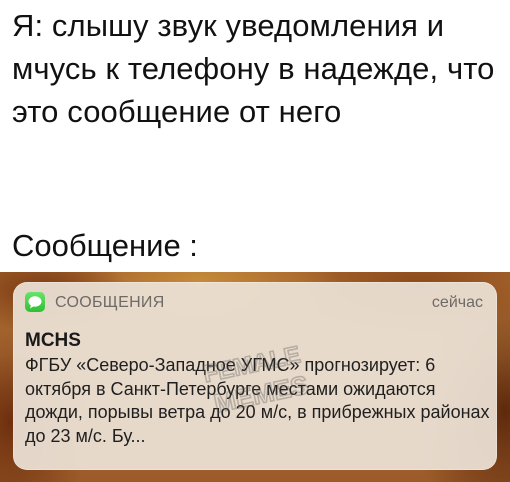 This screenshot has height=482, width=510. What do you see at coordinates (53, 340) in the screenshot?
I see `notification-sender: MCHS` at bounding box center [53, 340].